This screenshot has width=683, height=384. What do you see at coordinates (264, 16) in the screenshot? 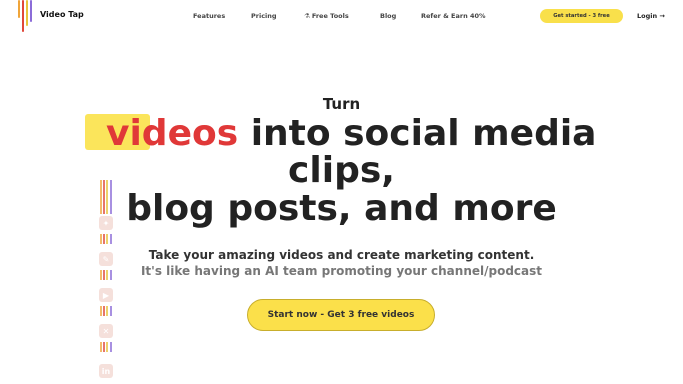
I see `nav-link-pricing: Pricing` at bounding box center [264, 16].